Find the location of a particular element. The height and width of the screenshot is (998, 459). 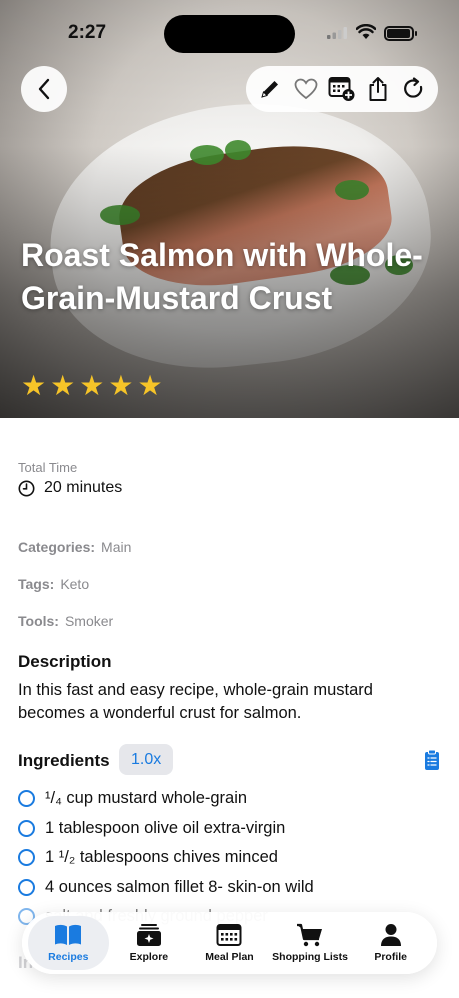

calendar-icon is located at coordinates (229, 935).